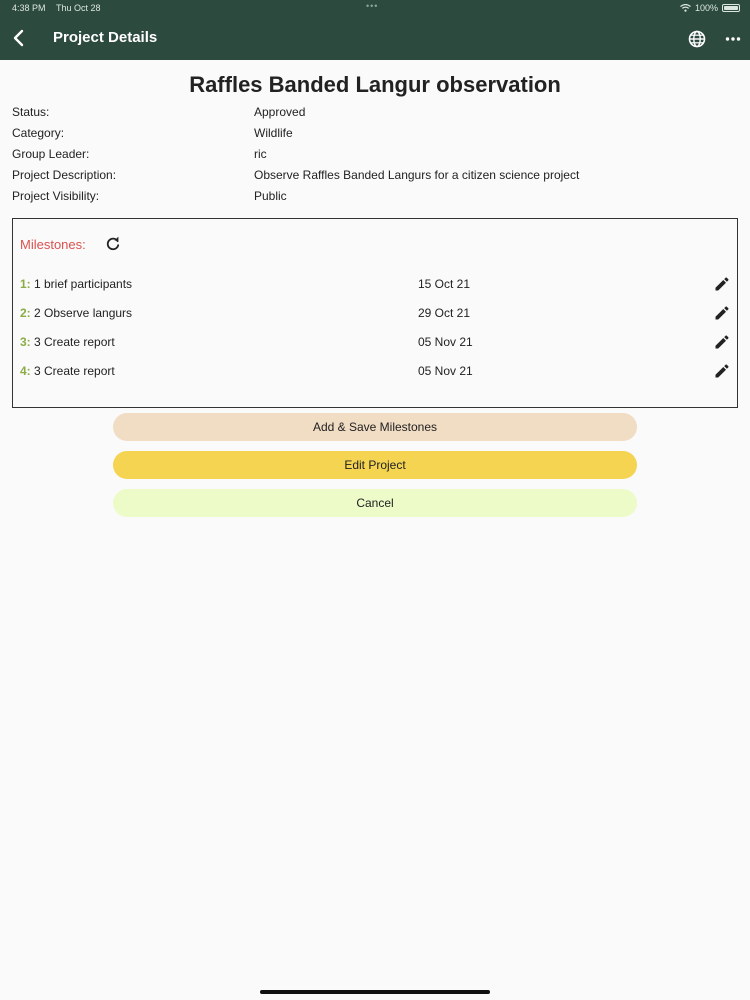 The width and height of the screenshot is (750, 1000). I want to click on status-right: 100%, so click(710, 8).